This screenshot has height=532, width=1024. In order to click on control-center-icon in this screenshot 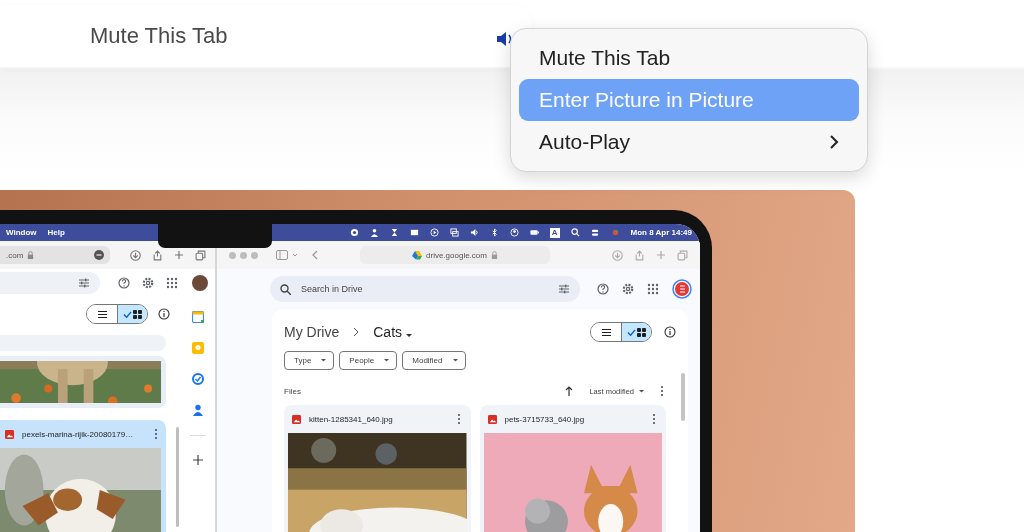, I will do `click(595, 232)`.